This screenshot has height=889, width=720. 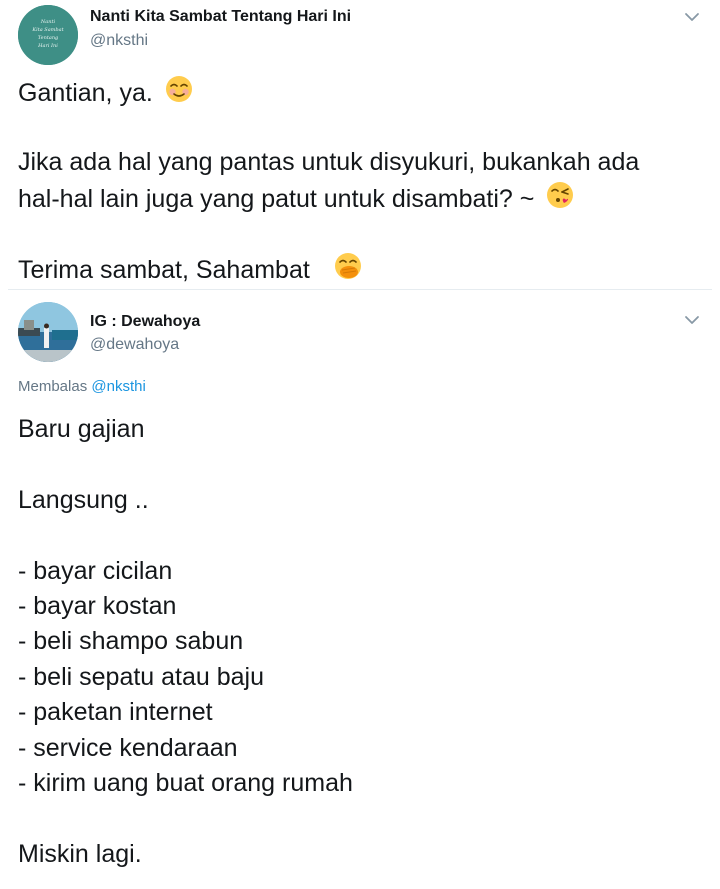 I want to click on avatar, so click(x=48, y=332).